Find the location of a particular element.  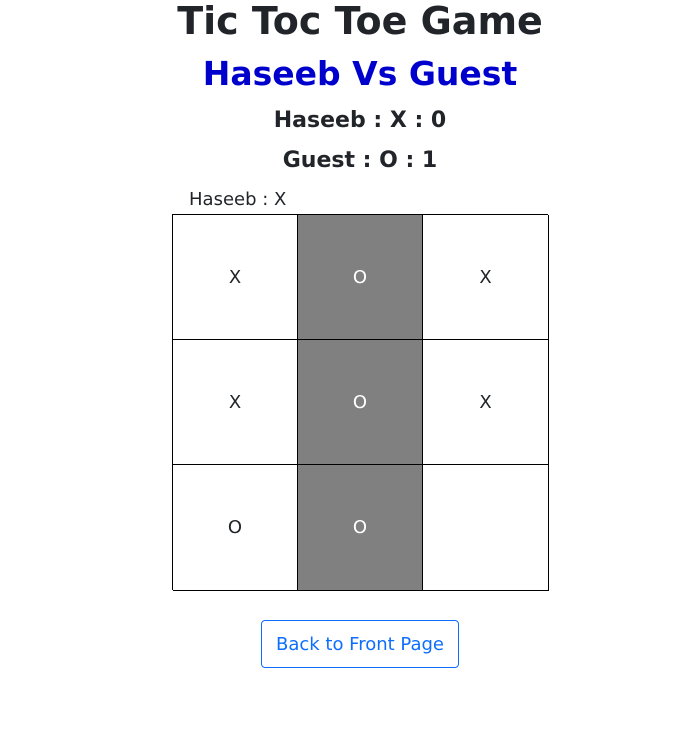

board-cell-4: X is located at coordinates (235, 402).